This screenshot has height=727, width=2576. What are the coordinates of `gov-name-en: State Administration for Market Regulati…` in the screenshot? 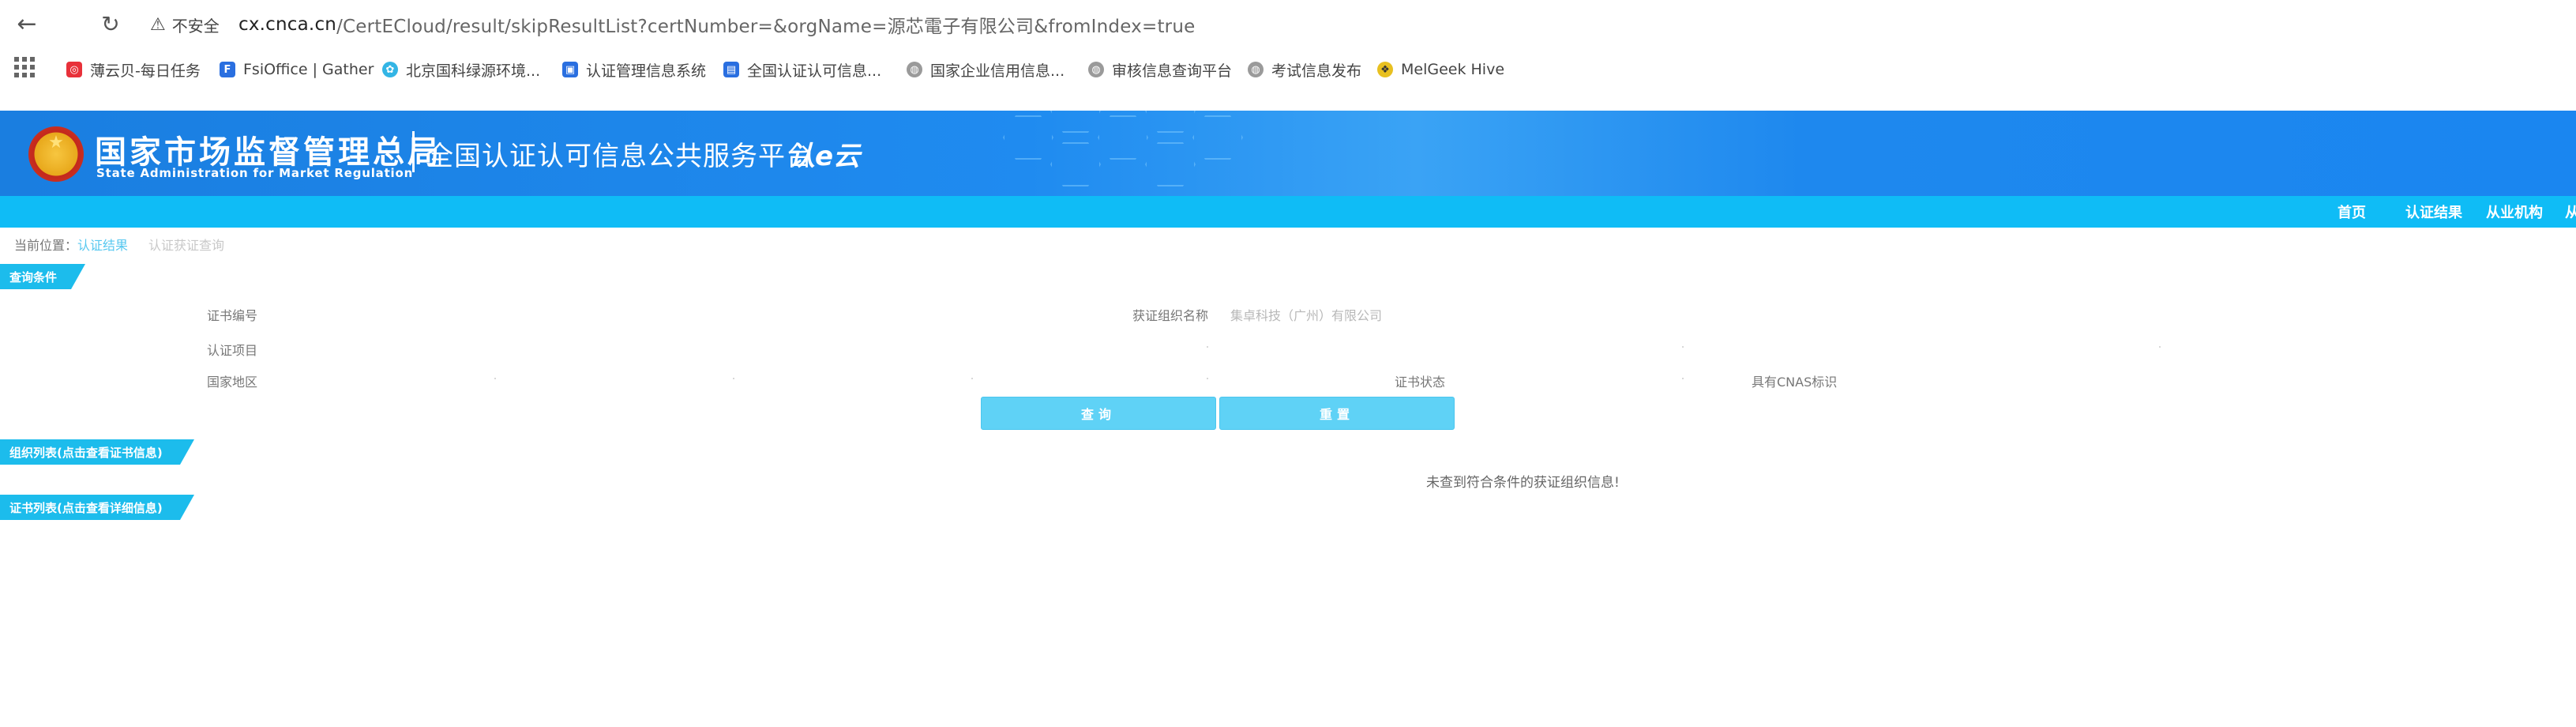 It's located at (255, 173).